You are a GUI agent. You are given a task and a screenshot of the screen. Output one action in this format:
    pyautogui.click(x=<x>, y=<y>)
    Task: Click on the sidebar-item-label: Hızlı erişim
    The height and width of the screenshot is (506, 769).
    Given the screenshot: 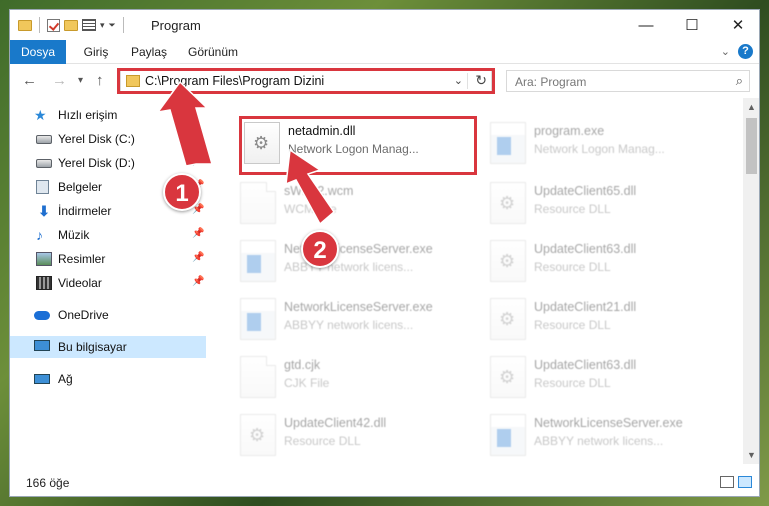 What is the action you would take?
    pyautogui.click(x=88, y=115)
    